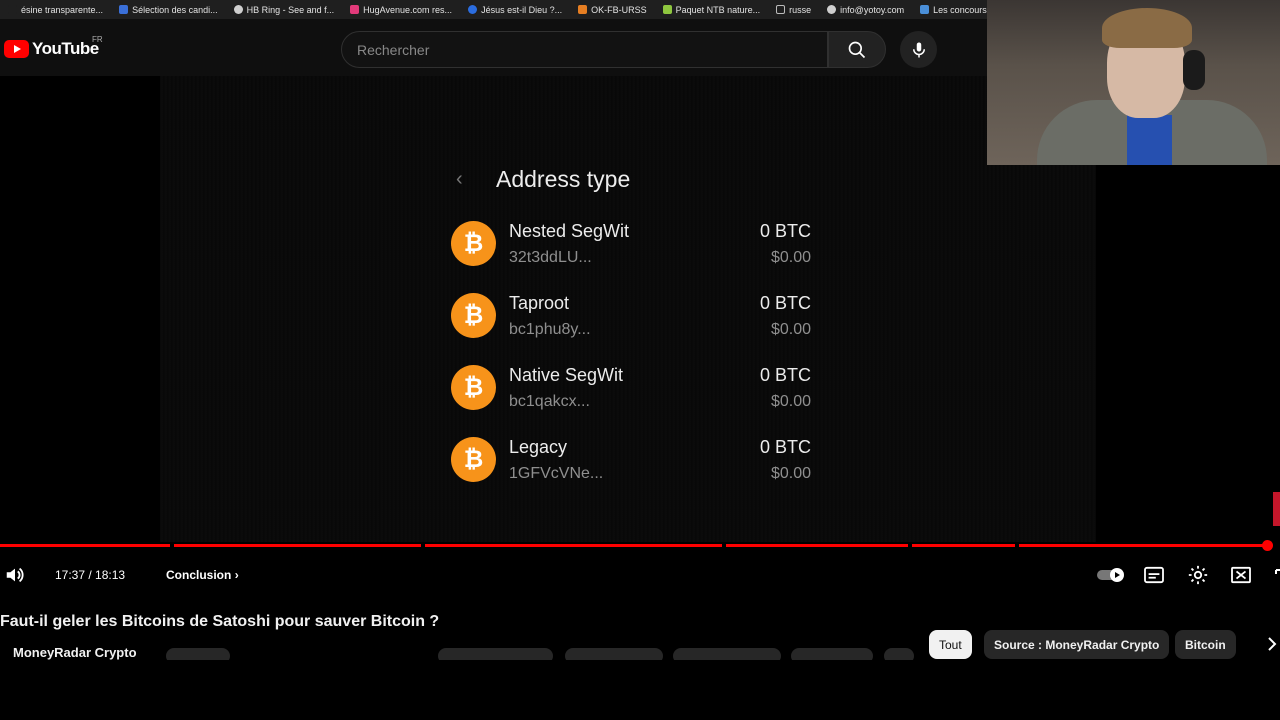  I want to click on time-display: 17:37 / 18:13, so click(90, 575).